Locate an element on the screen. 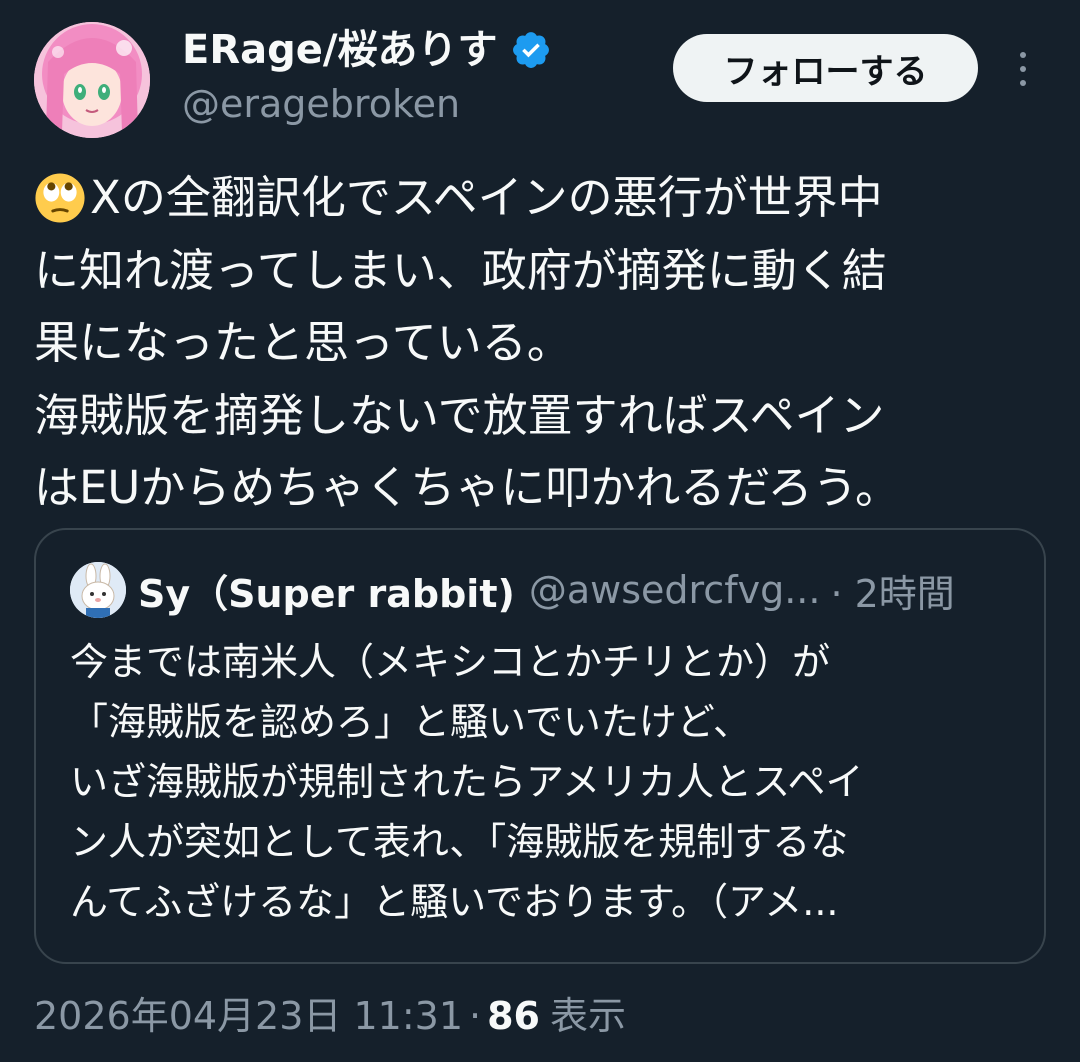  verified-badge-icon is located at coordinates (531, 50).